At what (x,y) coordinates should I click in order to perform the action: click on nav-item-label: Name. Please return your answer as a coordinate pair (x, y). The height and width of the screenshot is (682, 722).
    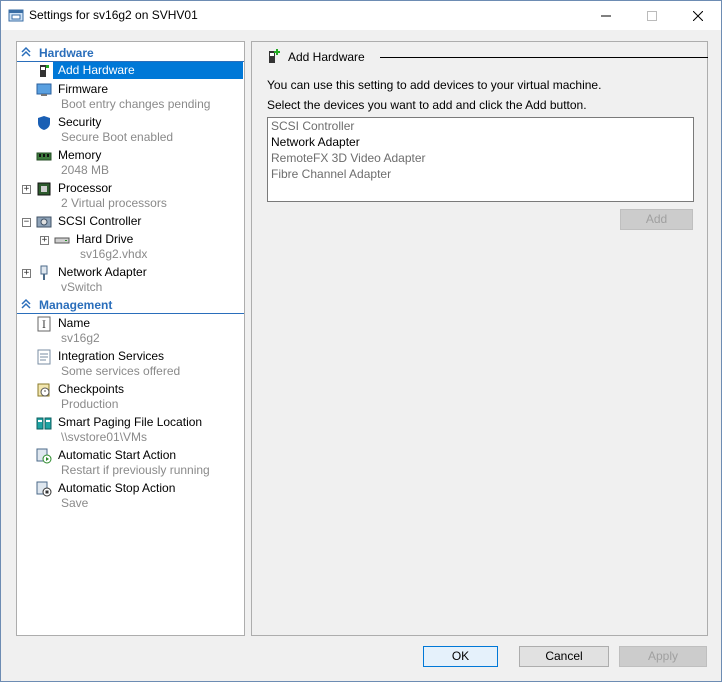
    Looking at the image, I should click on (74, 323).